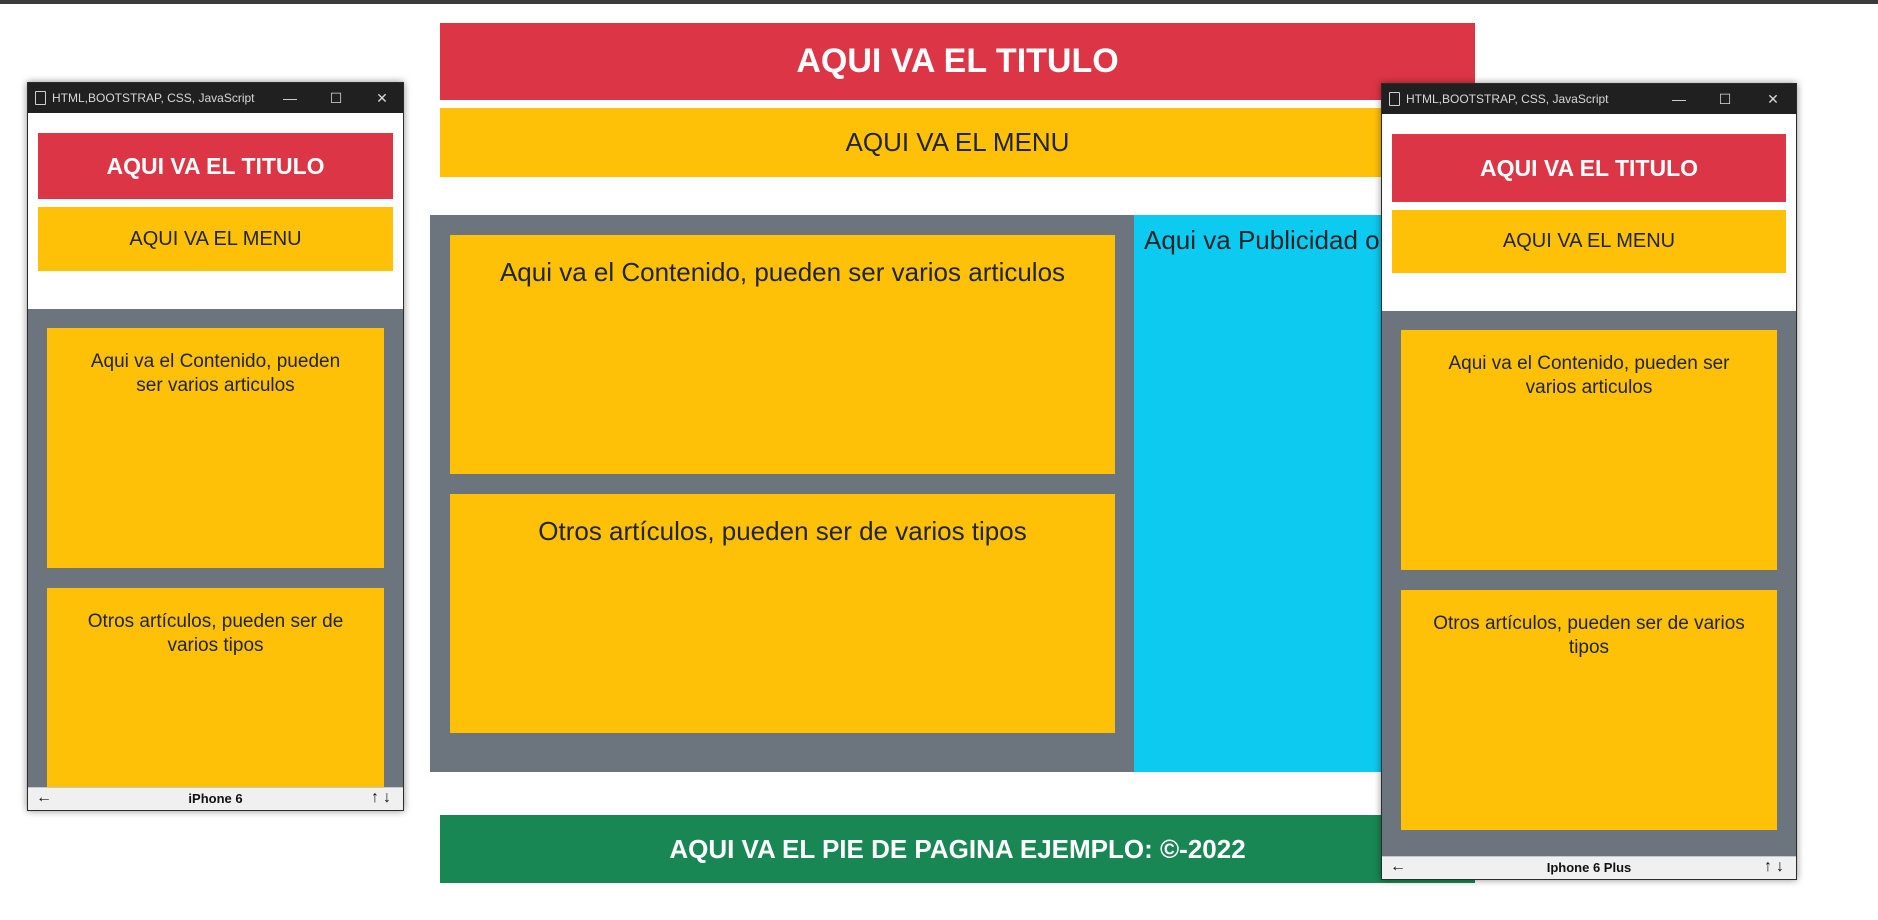 This screenshot has height=920, width=1878. What do you see at coordinates (957, 61) in the screenshot?
I see `page-title: AQUI VA EL TITULO` at bounding box center [957, 61].